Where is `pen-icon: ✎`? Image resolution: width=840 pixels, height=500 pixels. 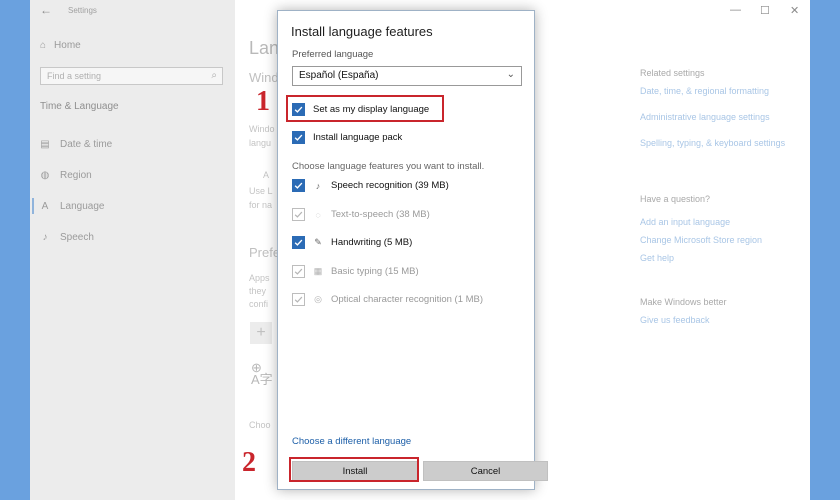 pen-icon: ✎ is located at coordinates (318, 242).